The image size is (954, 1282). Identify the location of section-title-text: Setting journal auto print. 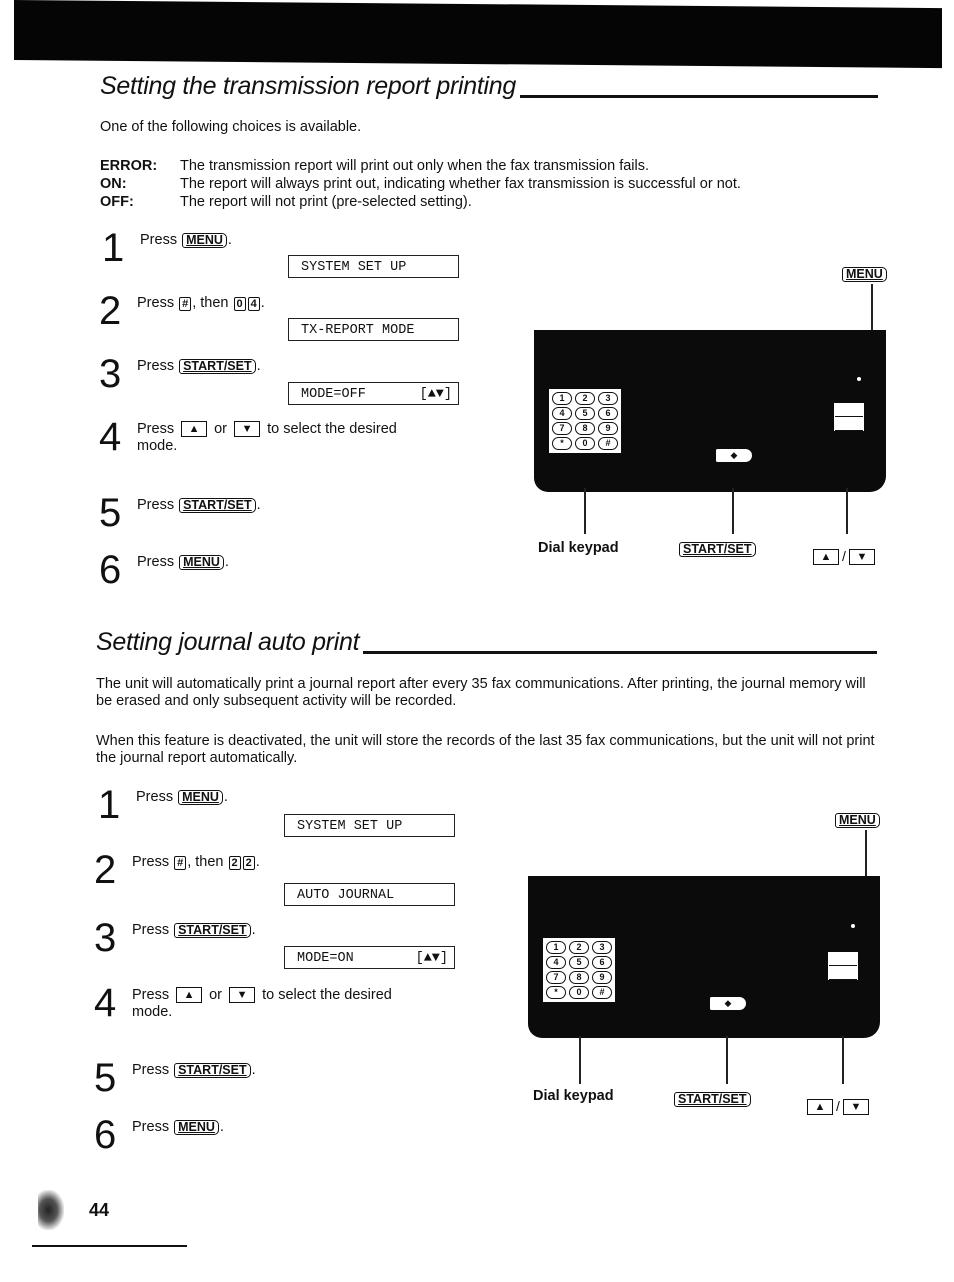
(228, 642).